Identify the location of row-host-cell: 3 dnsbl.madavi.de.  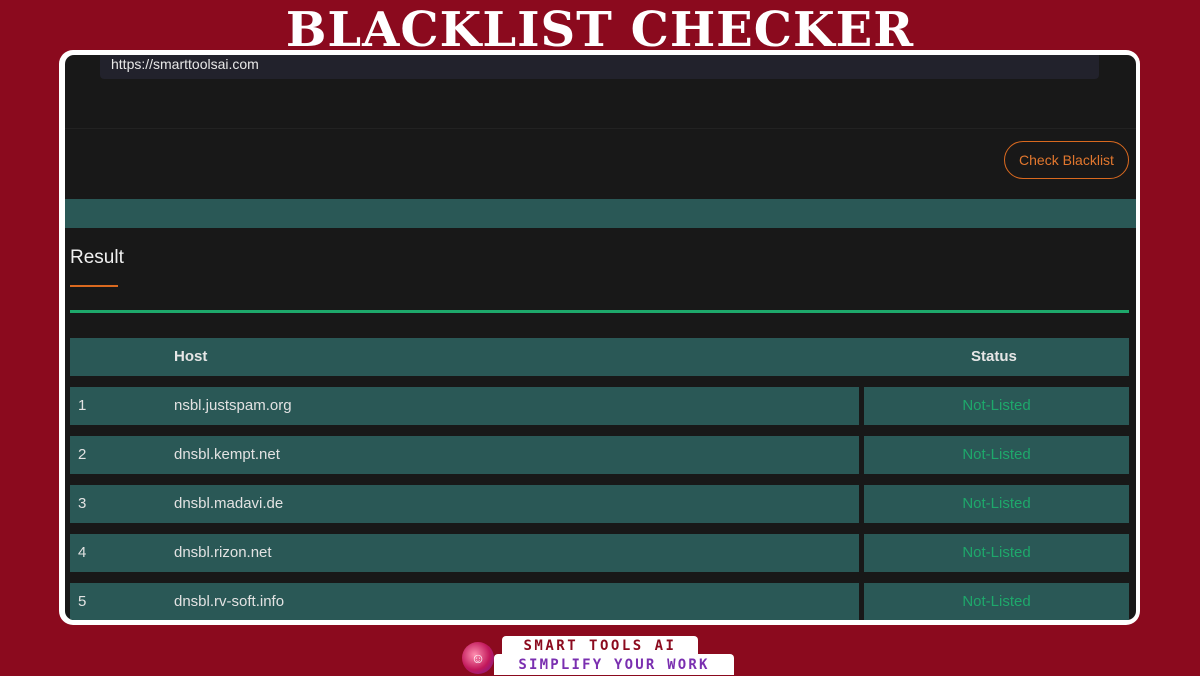
(464, 504).